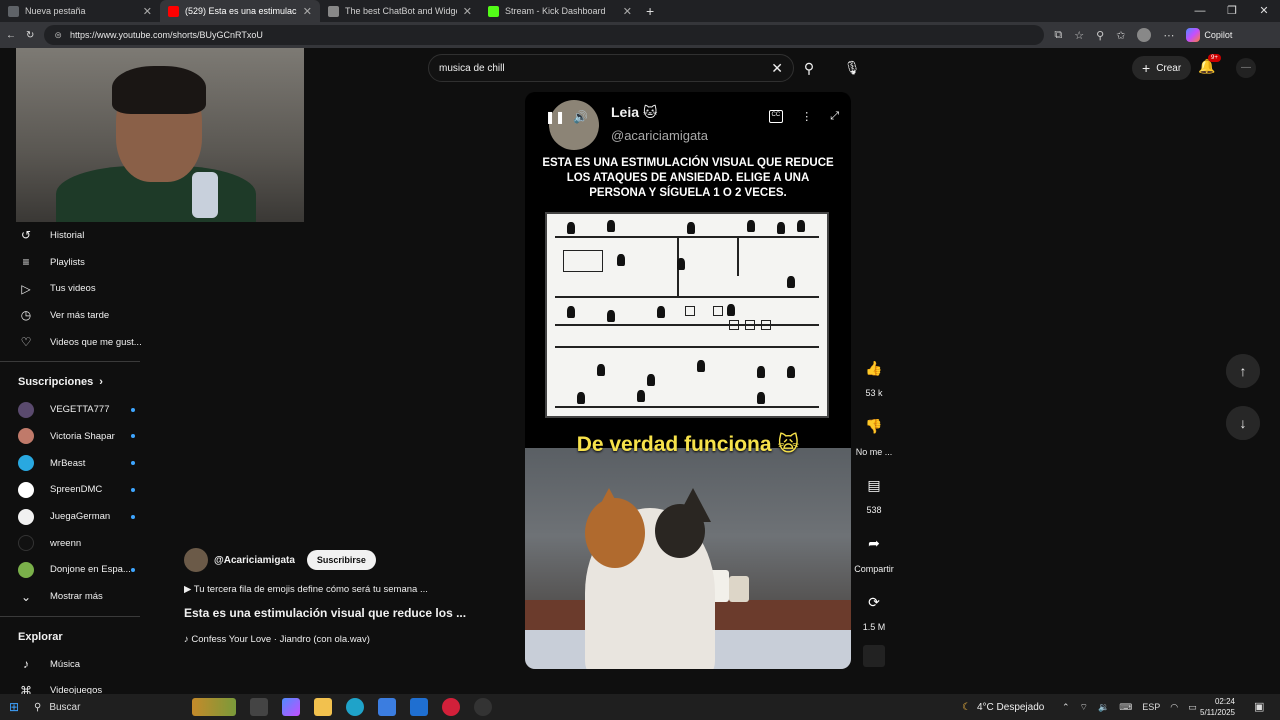 The height and width of the screenshot is (720, 1280). What do you see at coordinates (1209, 35) in the screenshot?
I see `copilot-button: Copilot` at bounding box center [1209, 35].